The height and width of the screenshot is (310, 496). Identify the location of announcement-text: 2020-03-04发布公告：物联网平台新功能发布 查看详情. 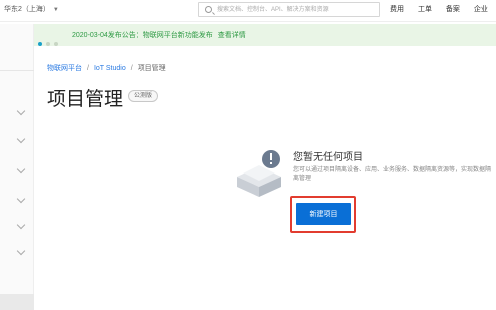
(159, 35).